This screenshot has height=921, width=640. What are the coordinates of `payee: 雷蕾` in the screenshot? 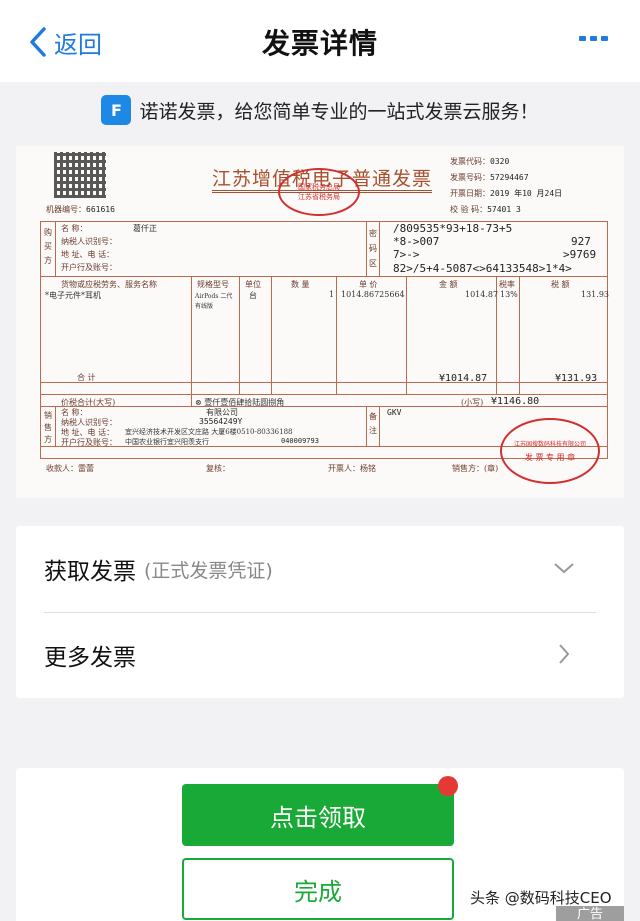 It's located at (86, 468).